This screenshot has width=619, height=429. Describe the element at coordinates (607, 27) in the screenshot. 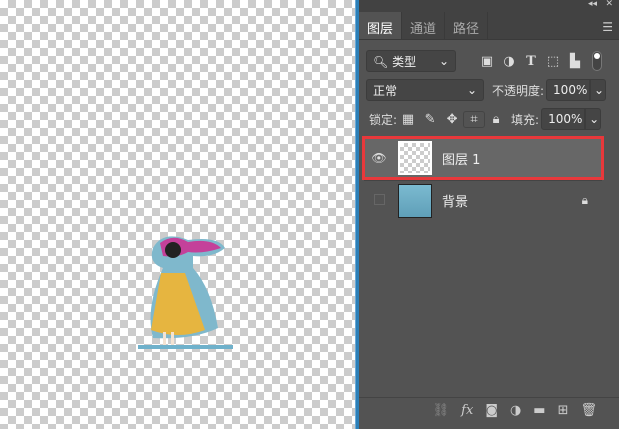

I see `panel-menu-icon: ☰` at that location.